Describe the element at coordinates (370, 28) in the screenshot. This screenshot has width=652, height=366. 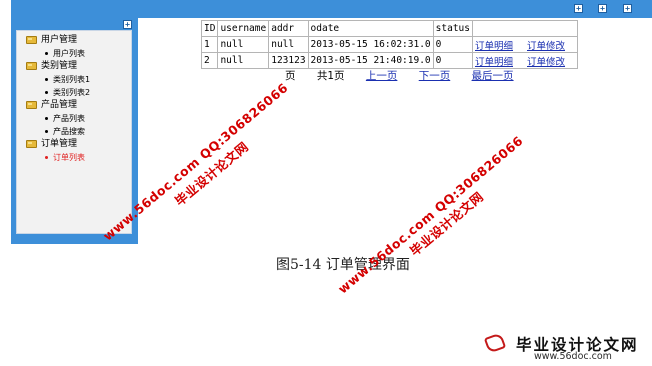
I see `column-header: odate` at that location.